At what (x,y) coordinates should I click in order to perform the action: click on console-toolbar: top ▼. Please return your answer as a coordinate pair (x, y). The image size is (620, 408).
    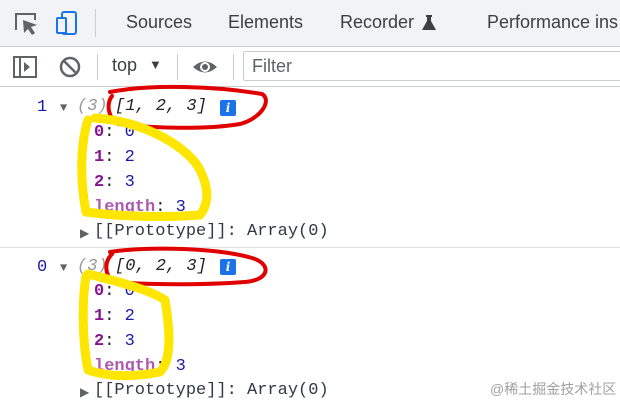
    Looking at the image, I should click on (310, 67).